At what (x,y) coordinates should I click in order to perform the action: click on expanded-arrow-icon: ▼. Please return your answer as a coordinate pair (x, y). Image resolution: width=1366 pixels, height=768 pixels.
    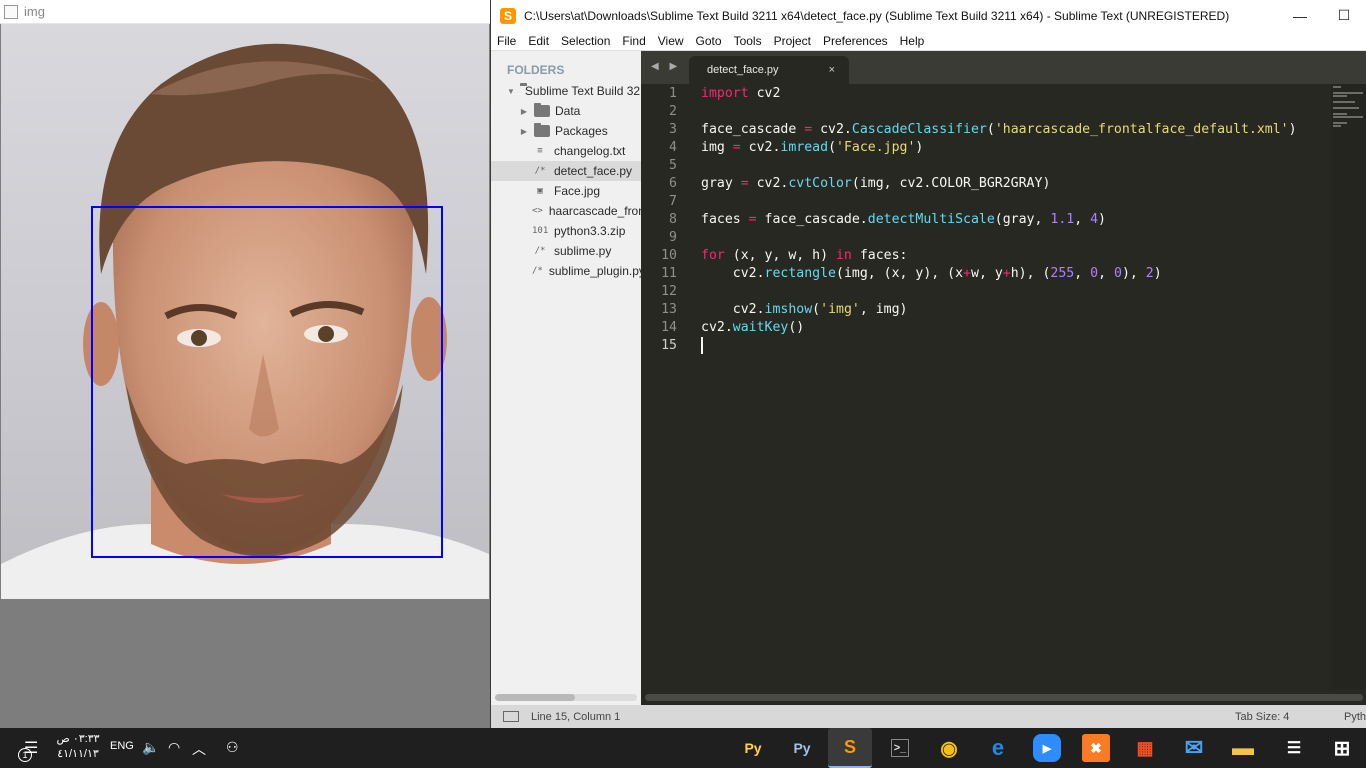
    Looking at the image, I should click on (511, 91).